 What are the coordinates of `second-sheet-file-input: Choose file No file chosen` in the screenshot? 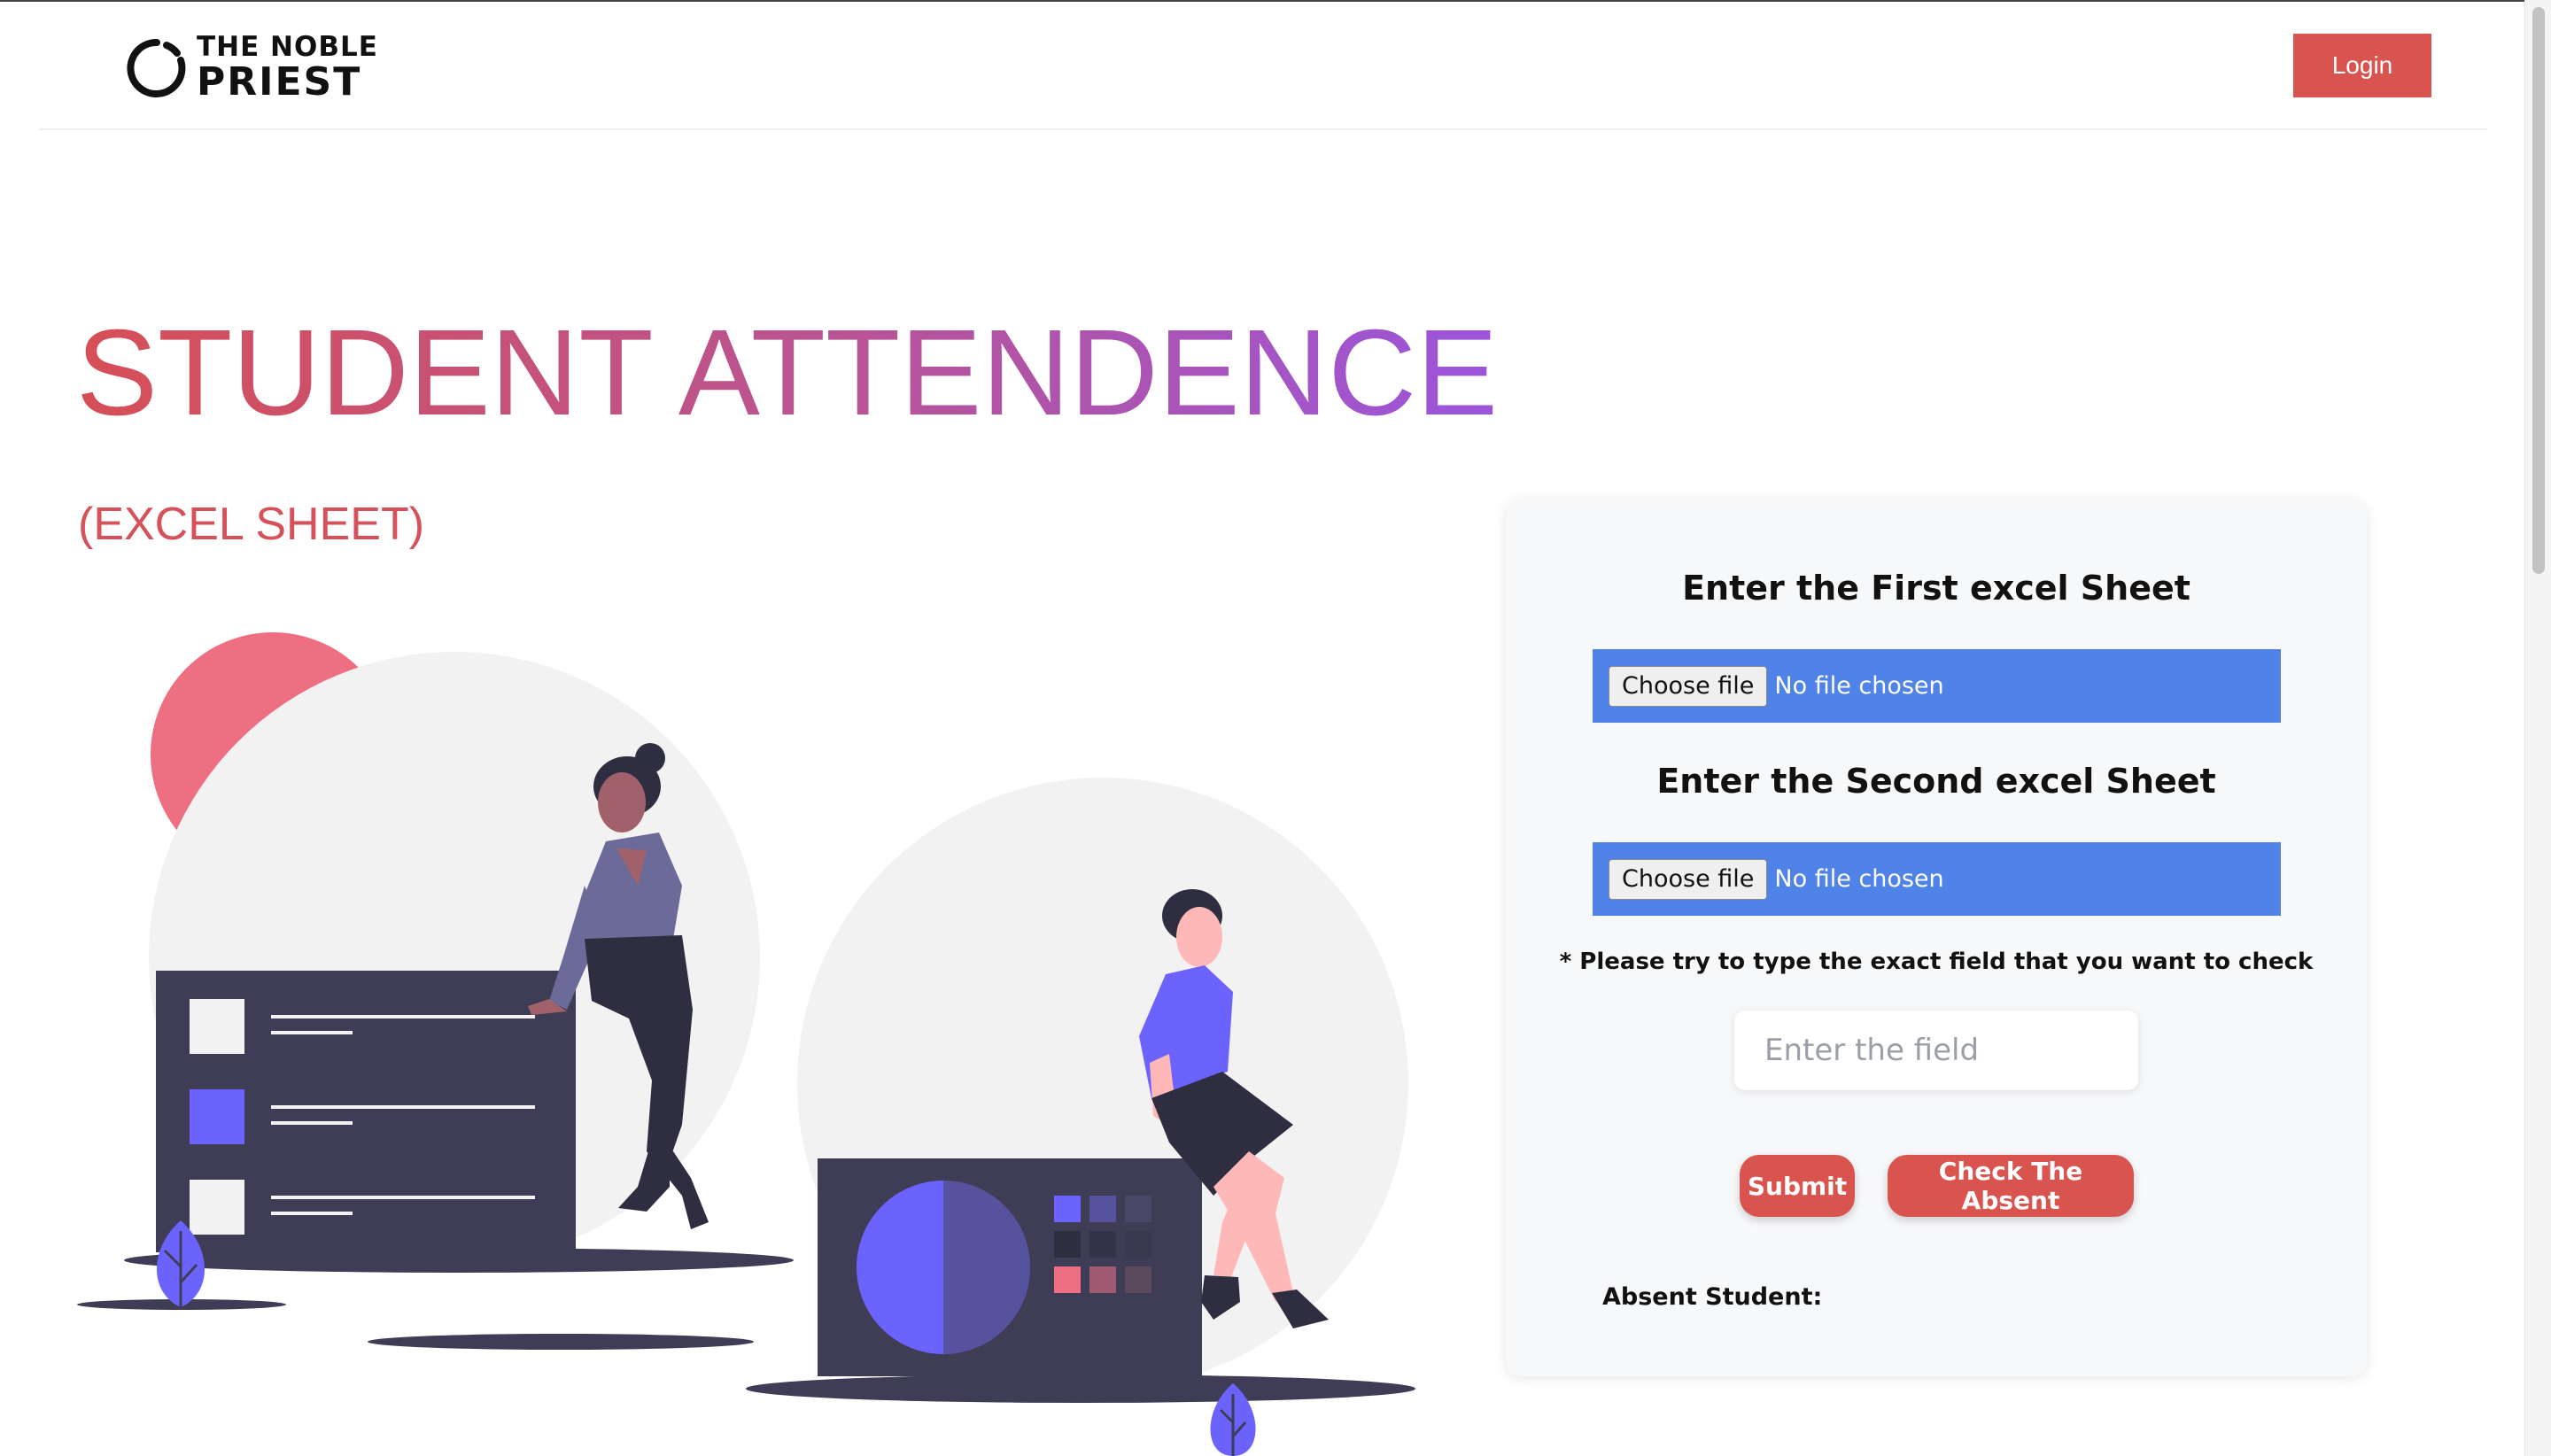 It's located at (1937, 879).